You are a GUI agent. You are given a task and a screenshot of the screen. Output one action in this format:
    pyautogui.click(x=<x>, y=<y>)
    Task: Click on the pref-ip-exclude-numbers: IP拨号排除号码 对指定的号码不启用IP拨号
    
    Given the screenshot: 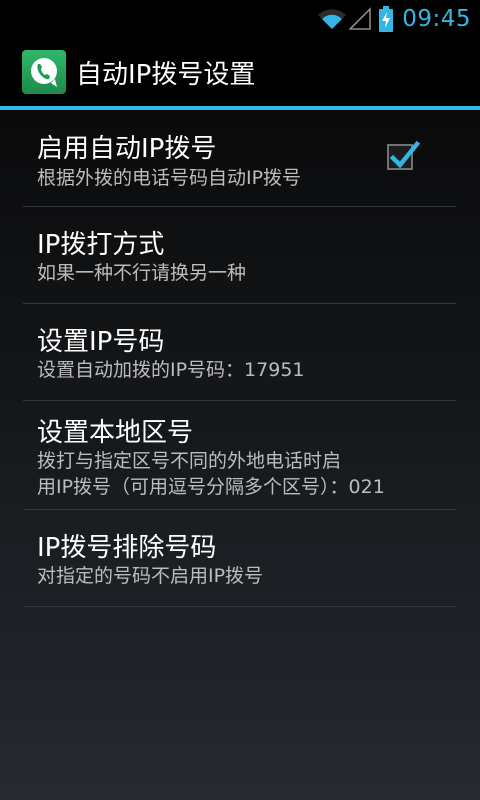 What is the action you would take?
    pyautogui.click(x=239, y=558)
    